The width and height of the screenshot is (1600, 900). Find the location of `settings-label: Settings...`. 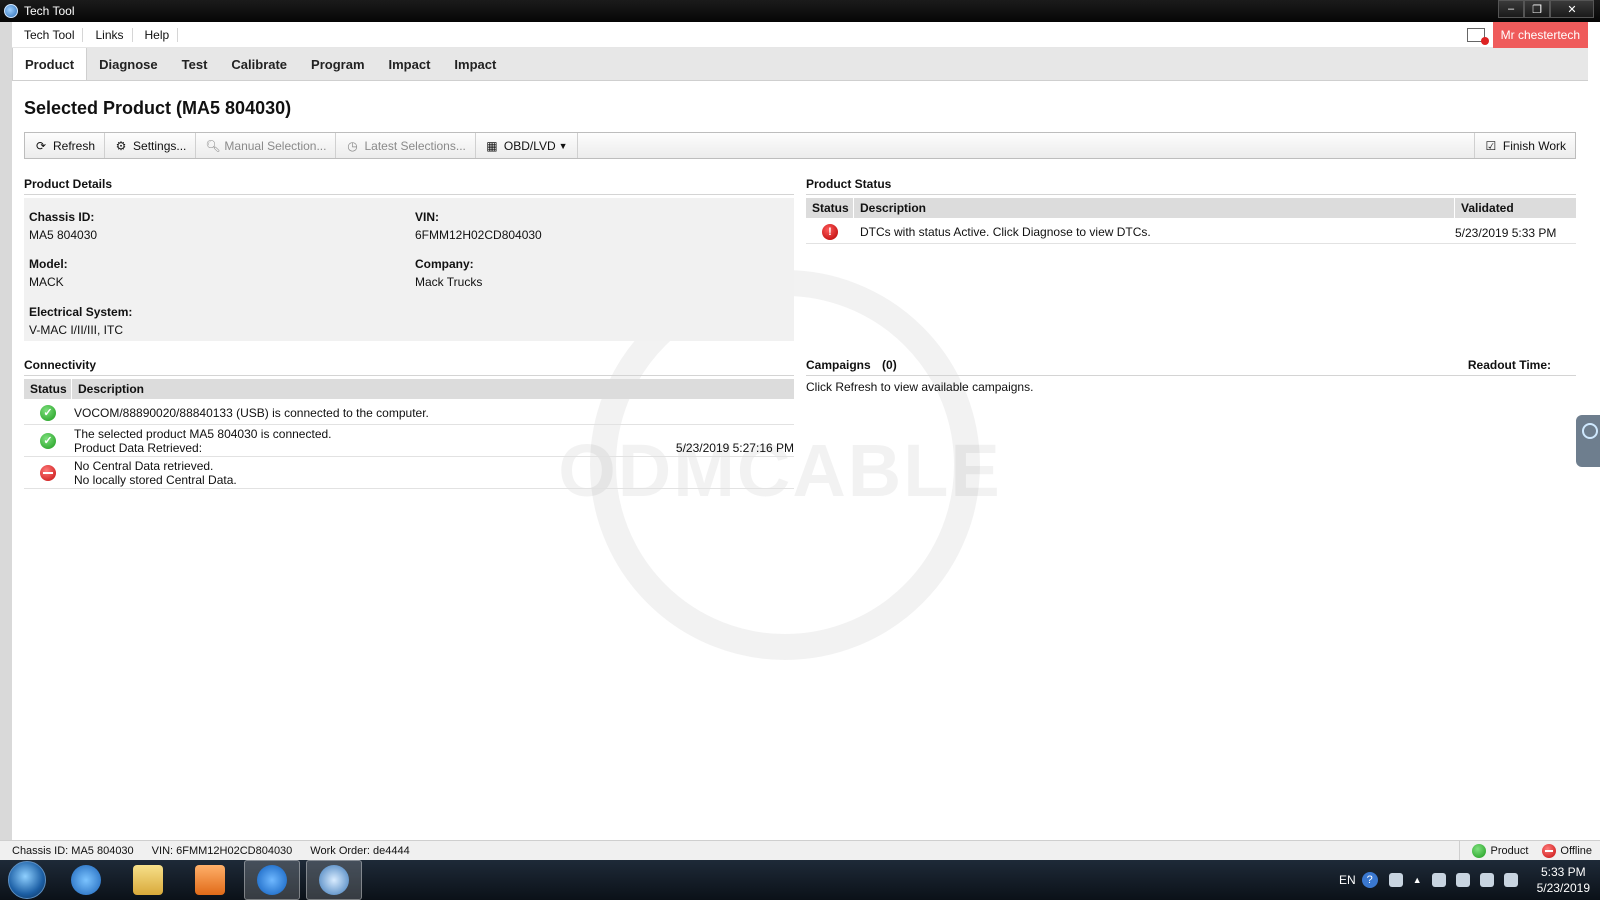

settings-label: Settings... is located at coordinates (160, 145).